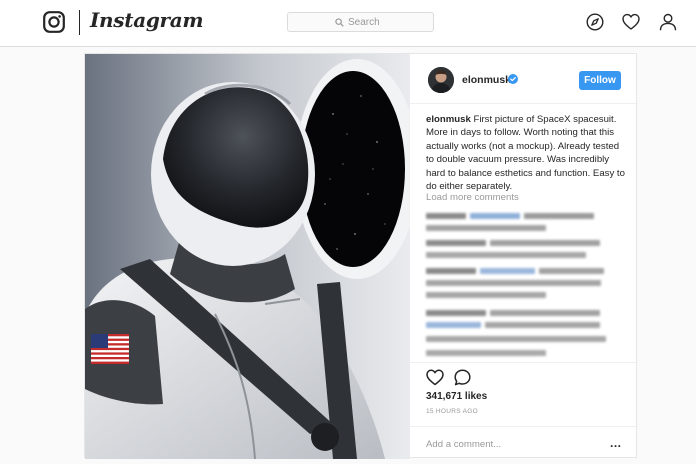  I want to click on profile-photo-icon, so click(441, 80).